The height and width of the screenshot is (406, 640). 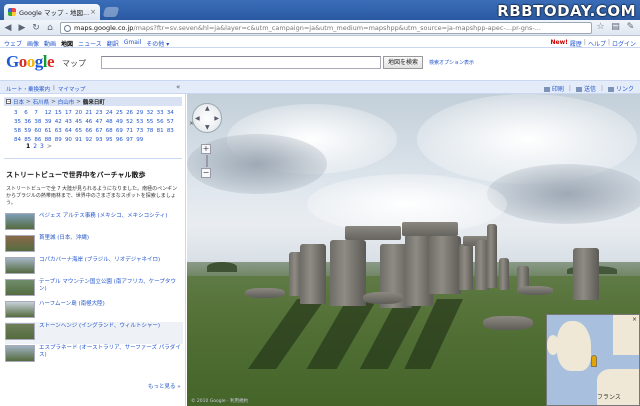 What do you see at coordinates (121, 131) in the screenshot?
I see `address-number-link: 69` at bounding box center [121, 131].